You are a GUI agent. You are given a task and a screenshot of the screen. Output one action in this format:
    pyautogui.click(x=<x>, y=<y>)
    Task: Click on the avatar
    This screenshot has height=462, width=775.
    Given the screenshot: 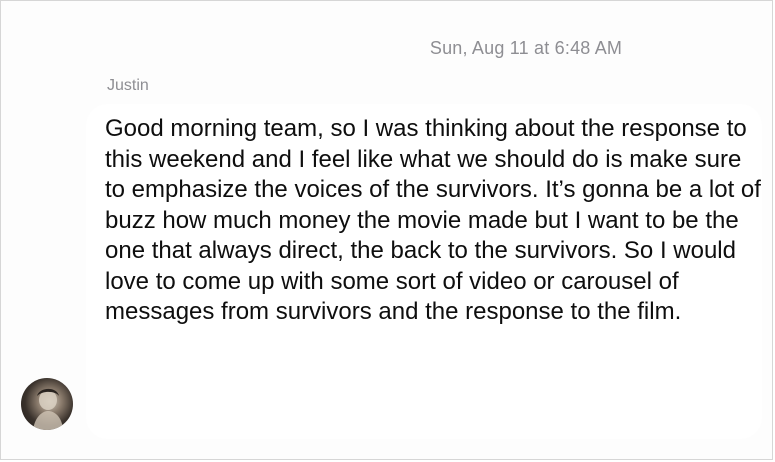 What is the action you would take?
    pyautogui.click(x=47, y=404)
    